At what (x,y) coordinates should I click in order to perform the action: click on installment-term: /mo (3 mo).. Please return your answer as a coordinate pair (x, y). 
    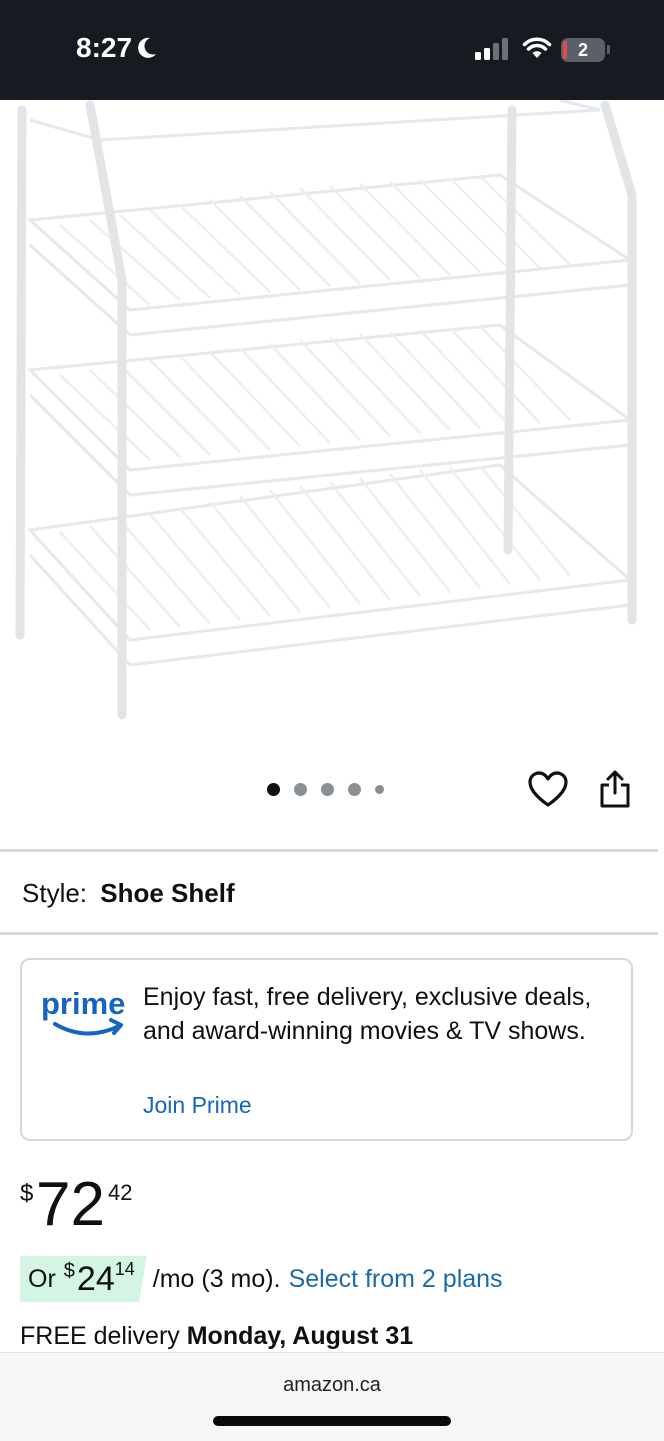
    Looking at the image, I should click on (216, 1278).